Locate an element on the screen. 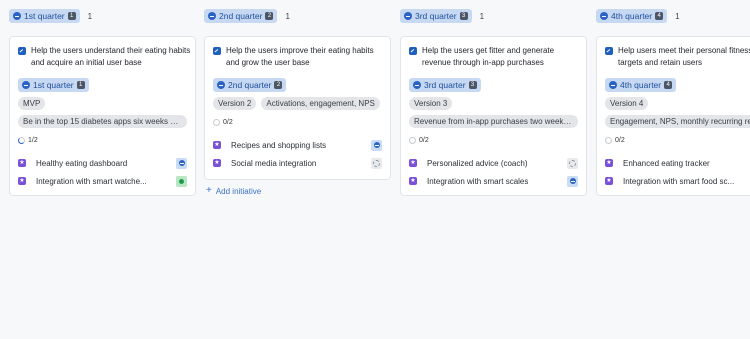 The width and height of the screenshot is (750, 339). quarter-label: 4th quarter is located at coordinates (632, 16).